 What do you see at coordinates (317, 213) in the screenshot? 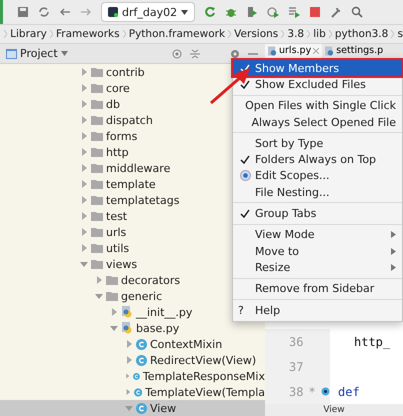
I see `menu-item: Group Tabs` at bounding box center [317, 213].